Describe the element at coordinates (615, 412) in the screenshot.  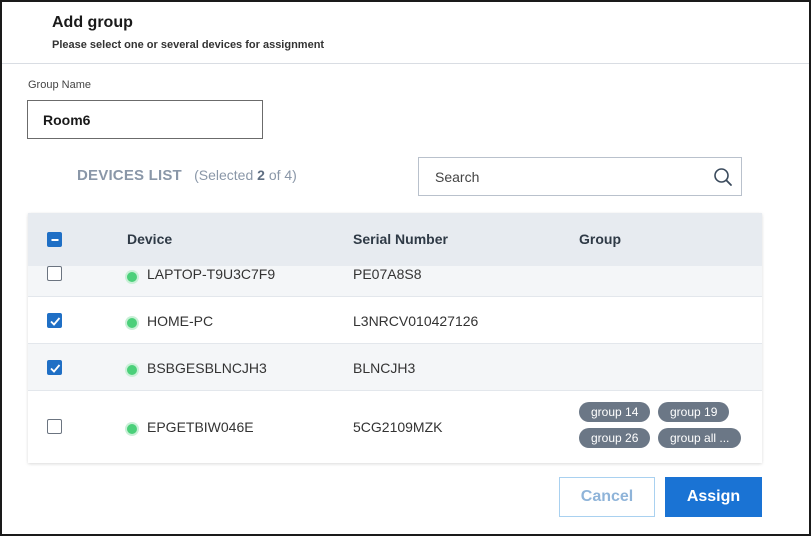
I see `group-tag: group 14` at that location.